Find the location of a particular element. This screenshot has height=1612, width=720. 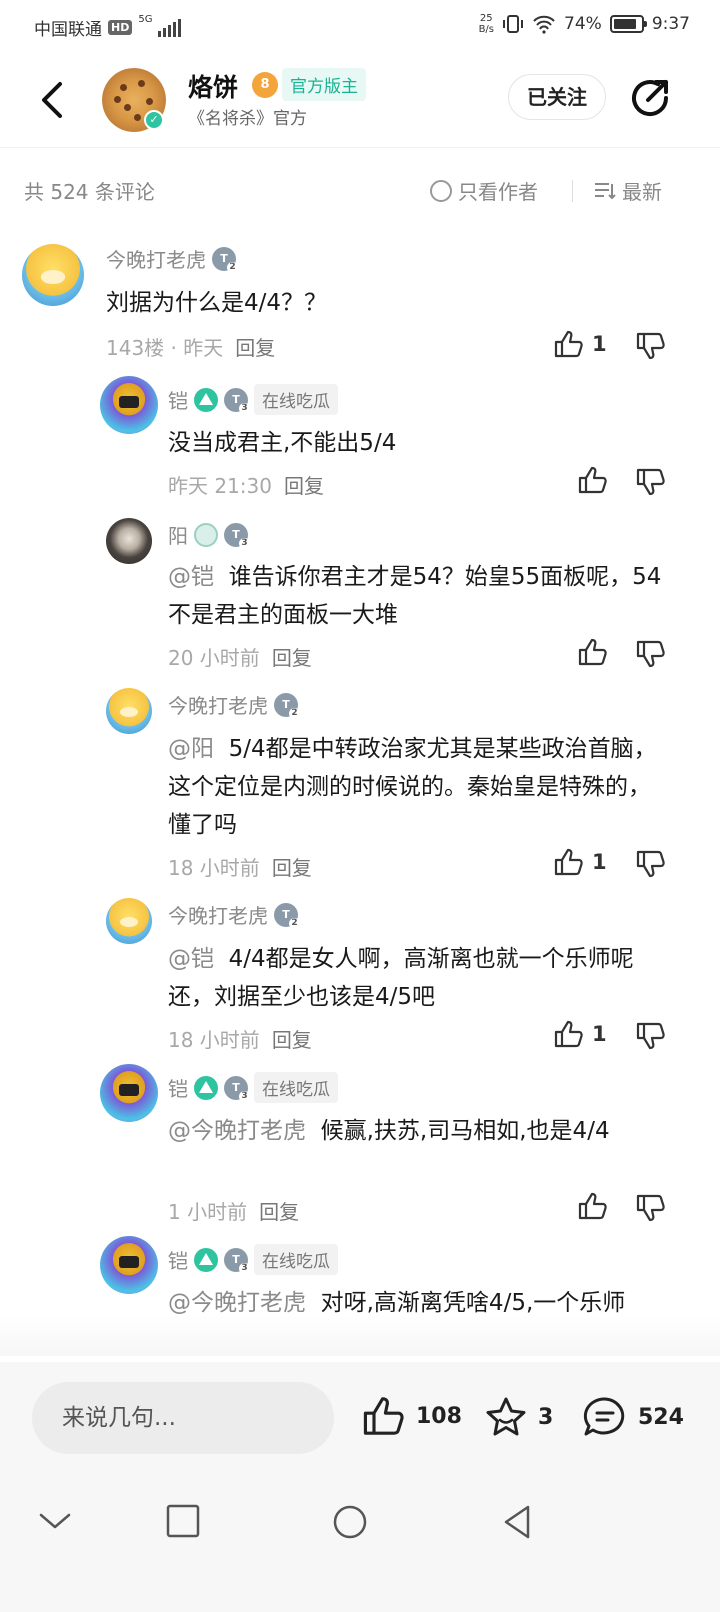

star-icon is located at coordinates (506, 1417).